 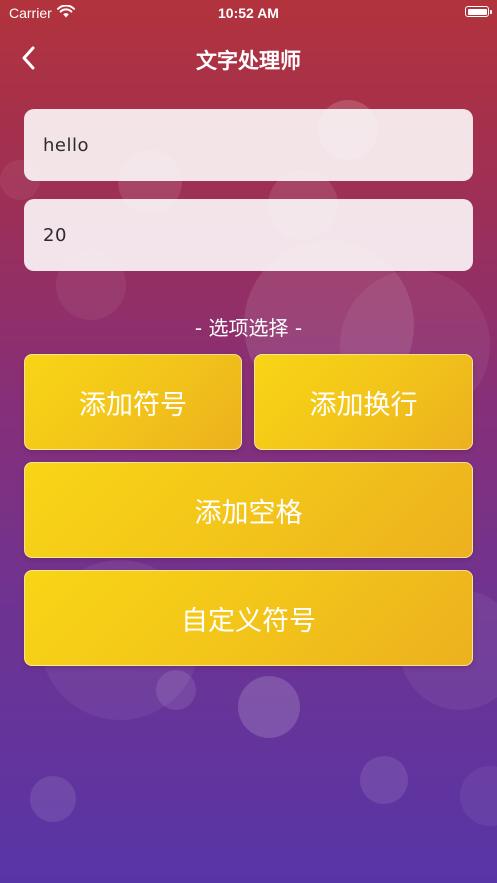 I want to click on add-space-button: 添加空格, so click(x=248, y=510).